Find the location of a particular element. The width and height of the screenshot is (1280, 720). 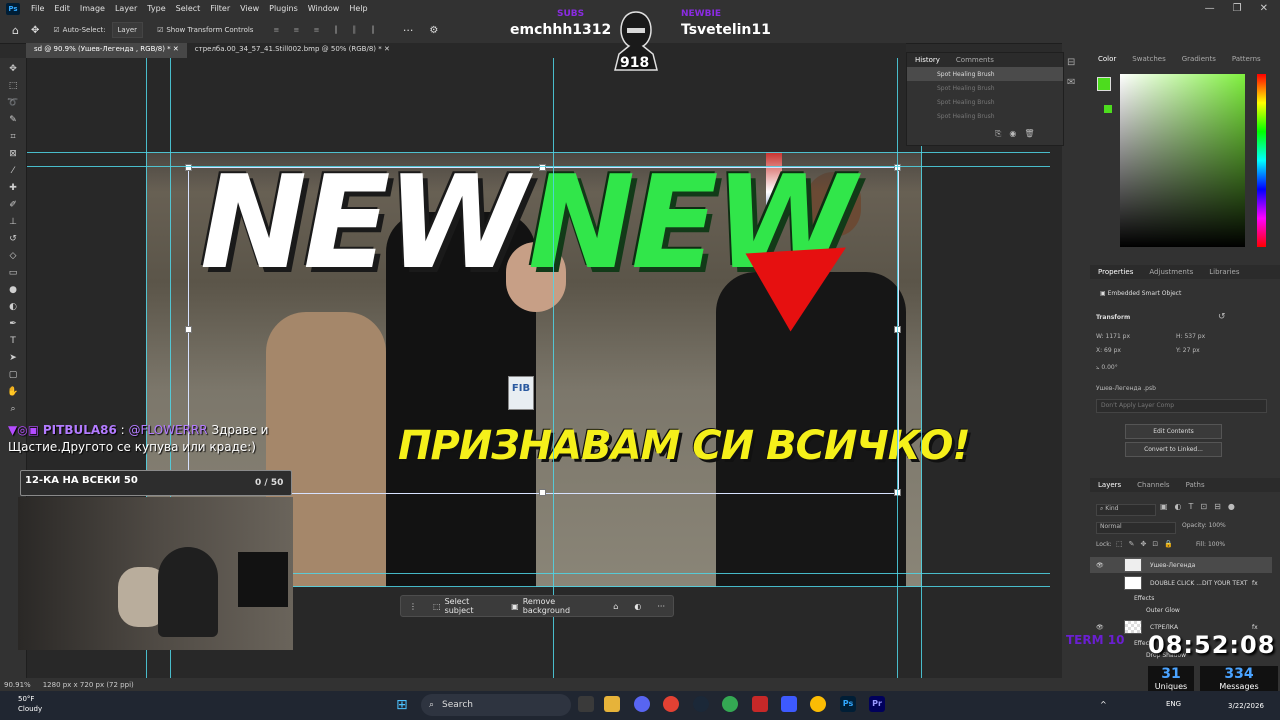

tab-history: History is located at coordinates (927, 60).